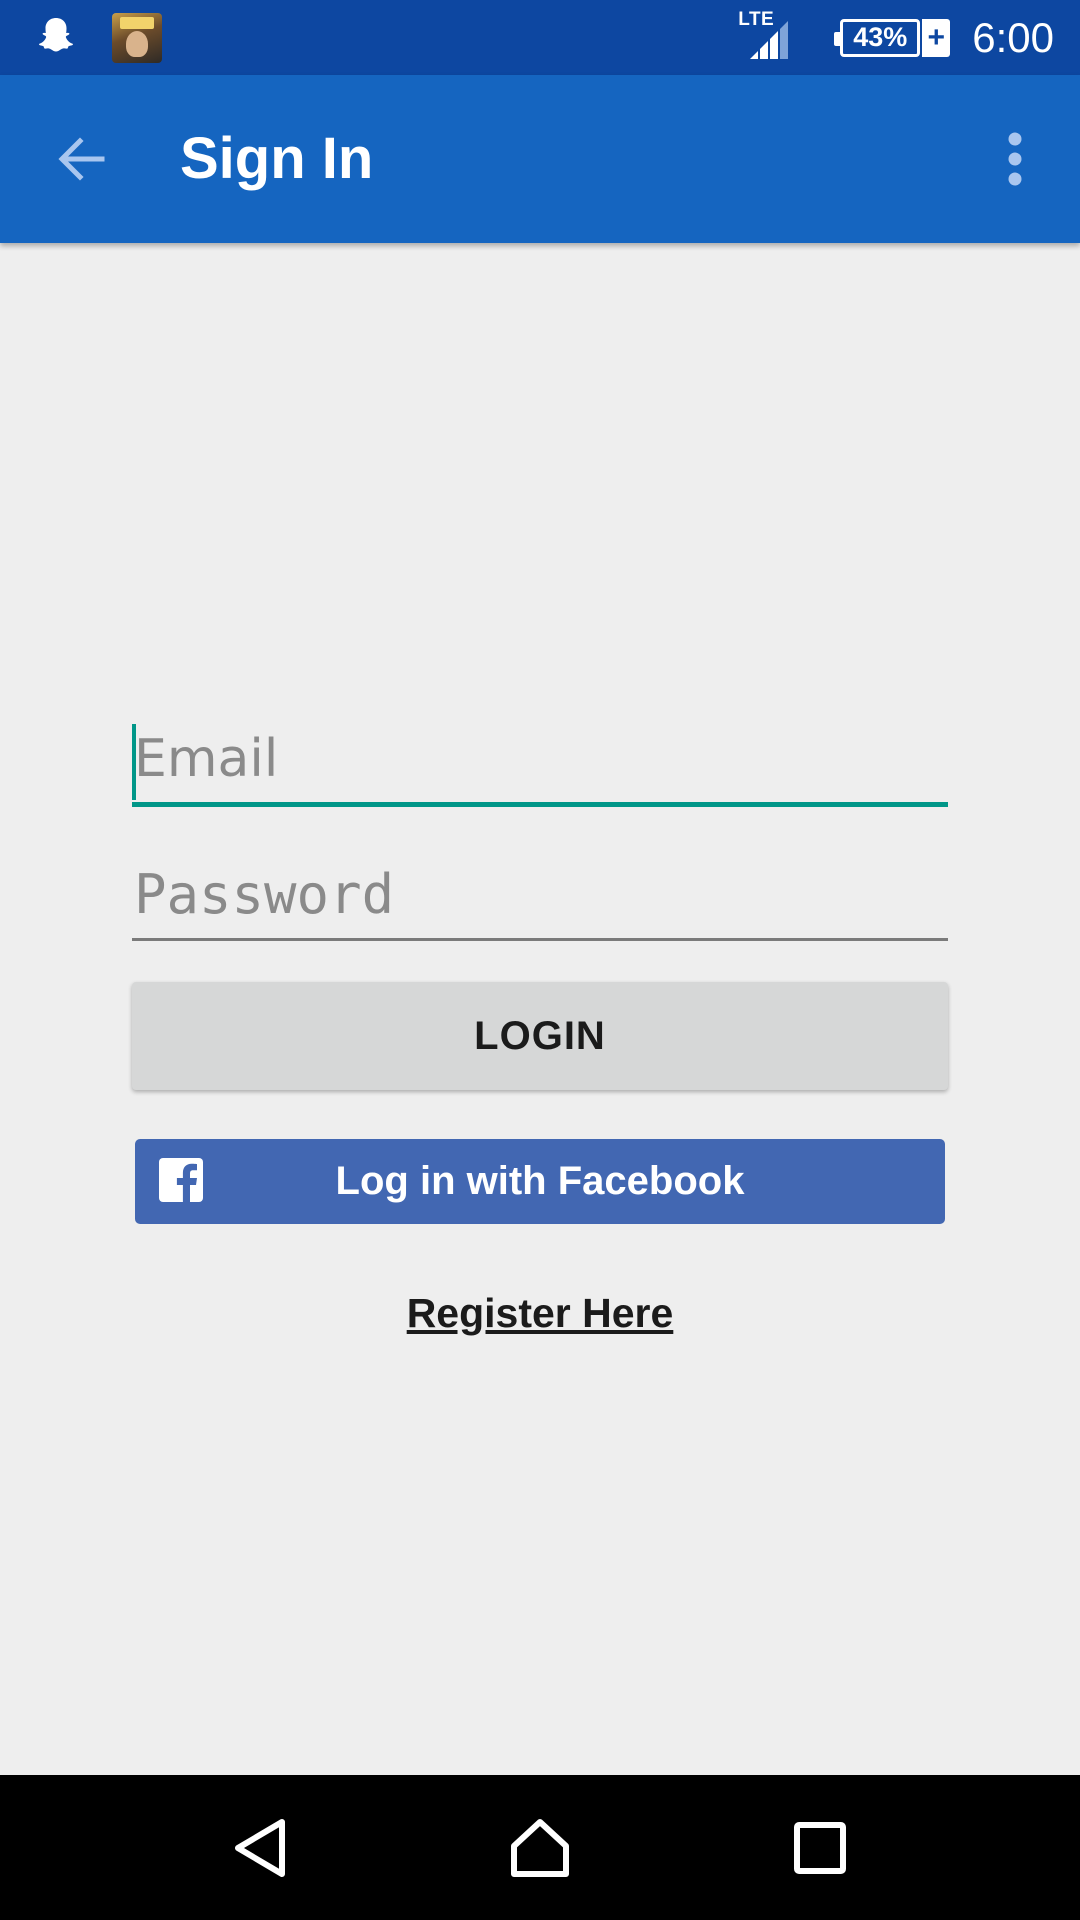 The width and height of the screenshot is (1080, 1920). I want to click on game-app-icon, so click(137, 37).